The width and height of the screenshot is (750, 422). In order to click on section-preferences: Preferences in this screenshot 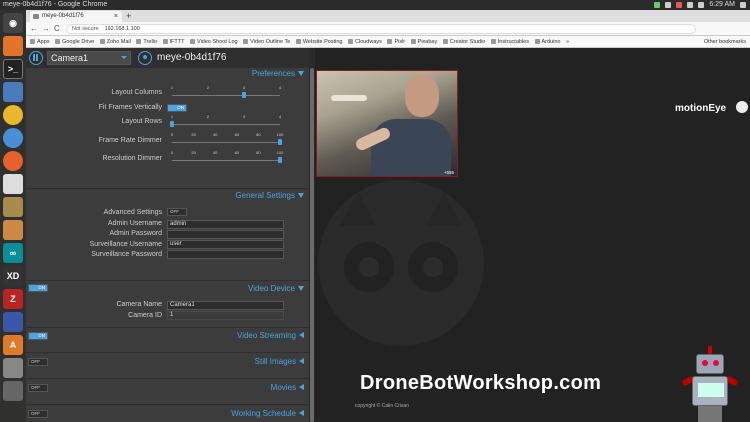, I will do `click(167, 74)`.